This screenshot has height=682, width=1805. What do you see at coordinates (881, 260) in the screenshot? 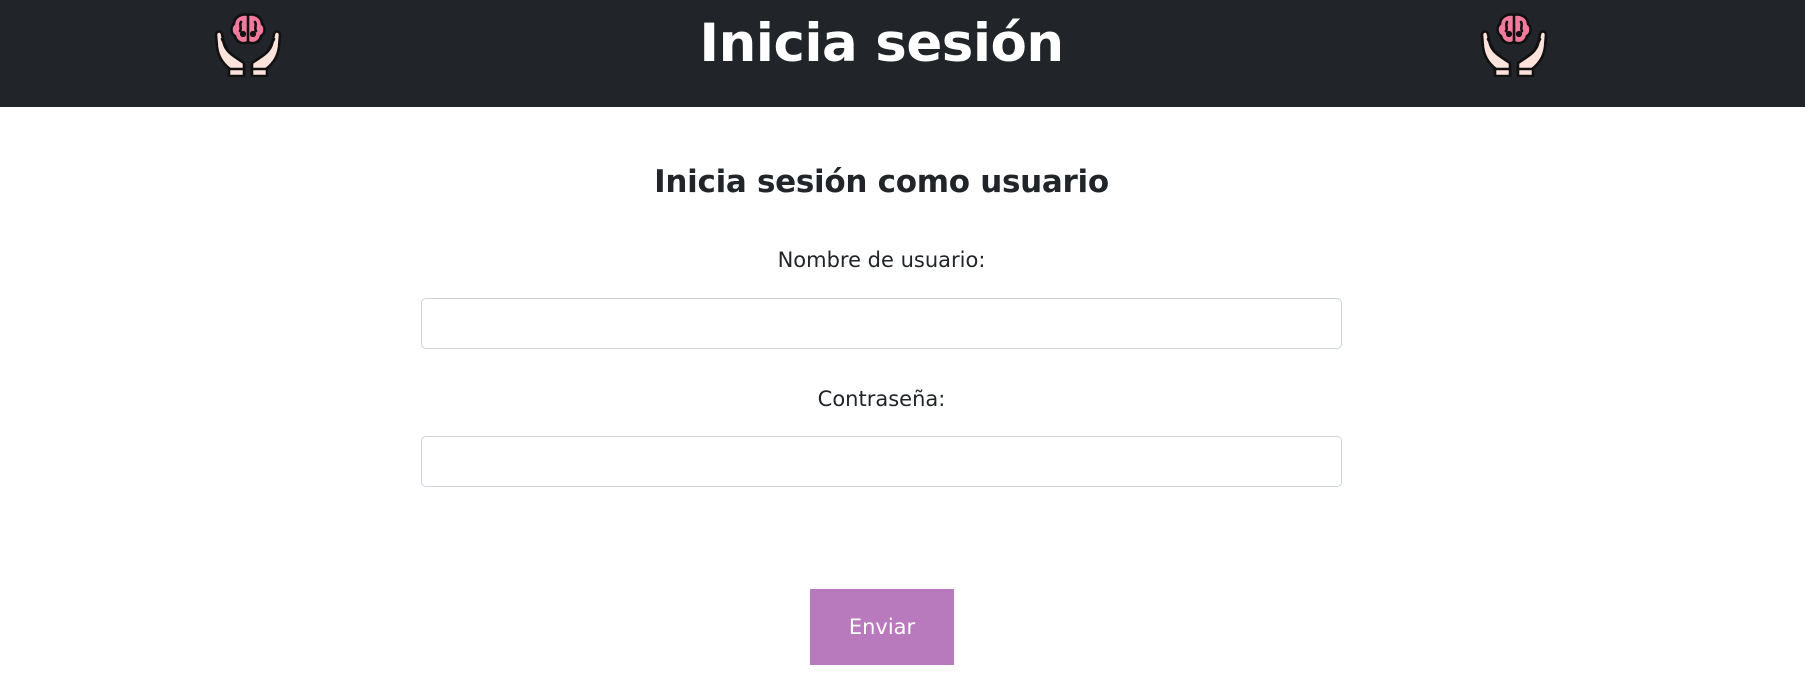
I see `username-label: Nombre de usuario:` at bounding box center [881, 260].